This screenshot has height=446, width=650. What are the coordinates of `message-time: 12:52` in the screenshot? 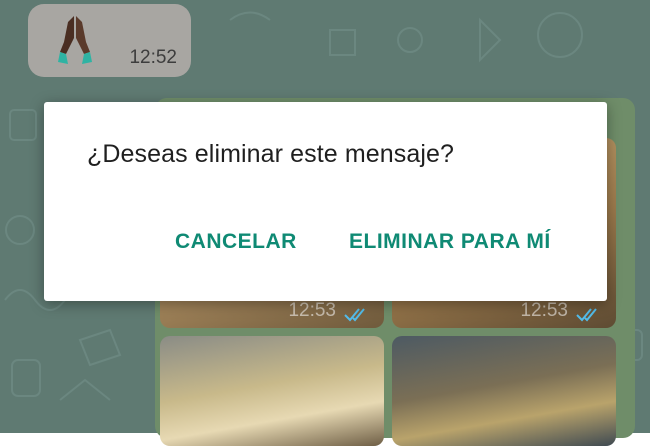 It's located at (153, 57).